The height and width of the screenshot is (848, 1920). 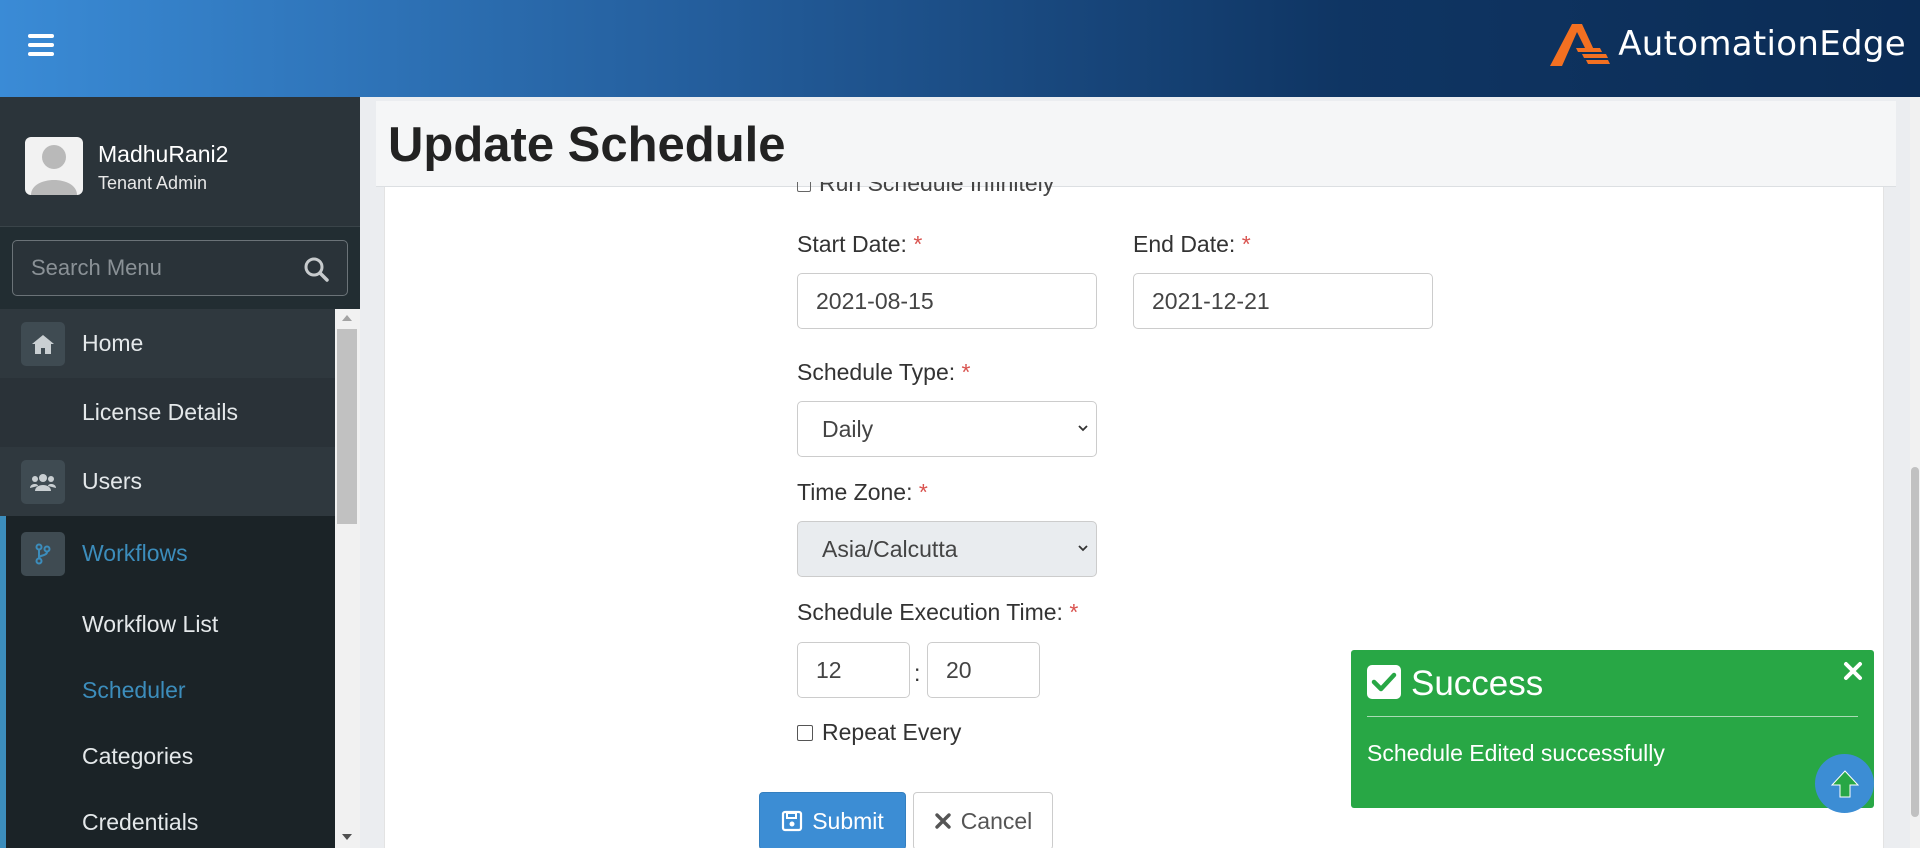 What do you see at coordinates (347, 837) in the screenshot?
I see `scroll-down-arrow-icon` at bounding box center [347, 837].